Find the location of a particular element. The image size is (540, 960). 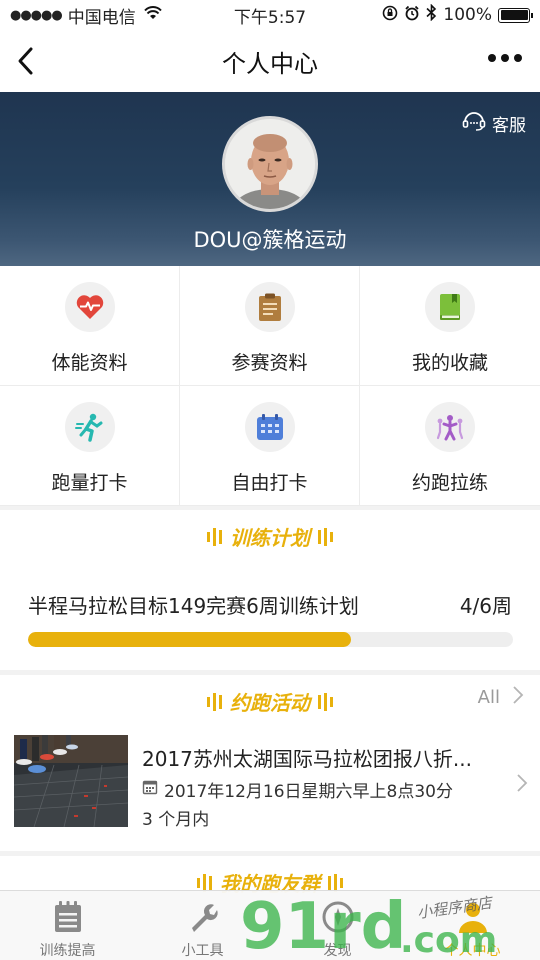

calendar-small-icon is located at coordinates (150, 789).